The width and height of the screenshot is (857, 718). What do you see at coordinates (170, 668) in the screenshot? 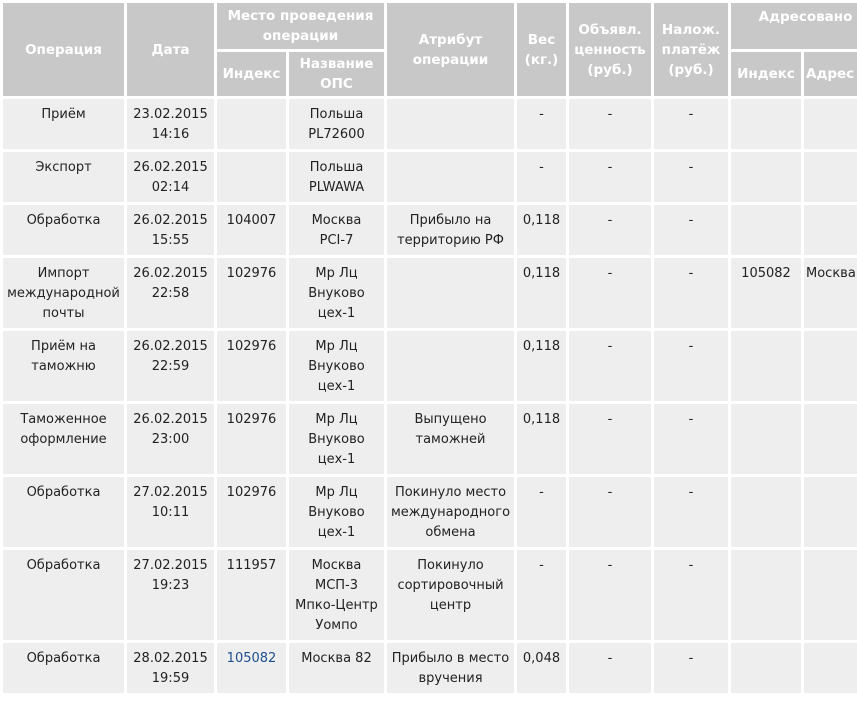
I see `cell-date: 28.02.2015 19:59` at bounding box center [170, 668].